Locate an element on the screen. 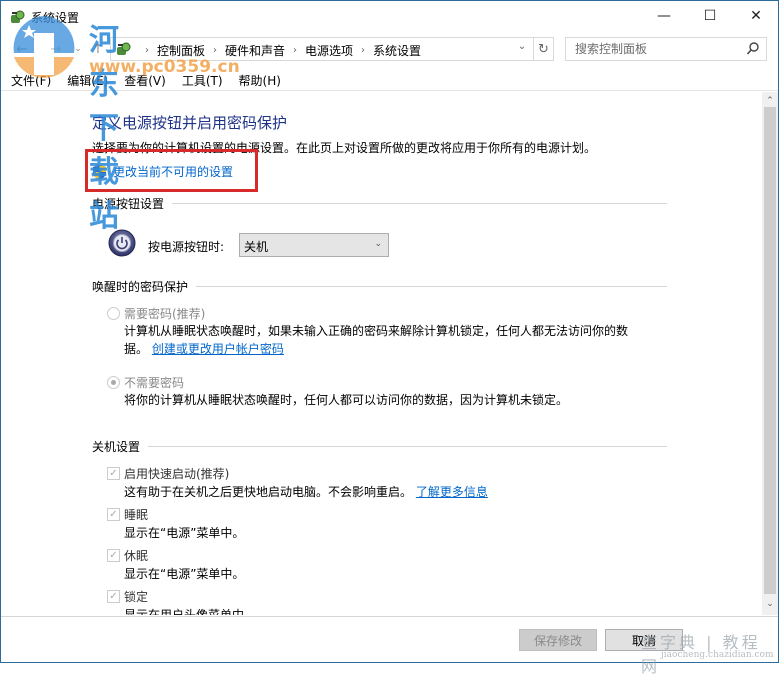  address-bar: › 控制面板 › 硬件和声音 › 电源选项 › 系统设置 ⌄ is located at coordinates (322, 49).